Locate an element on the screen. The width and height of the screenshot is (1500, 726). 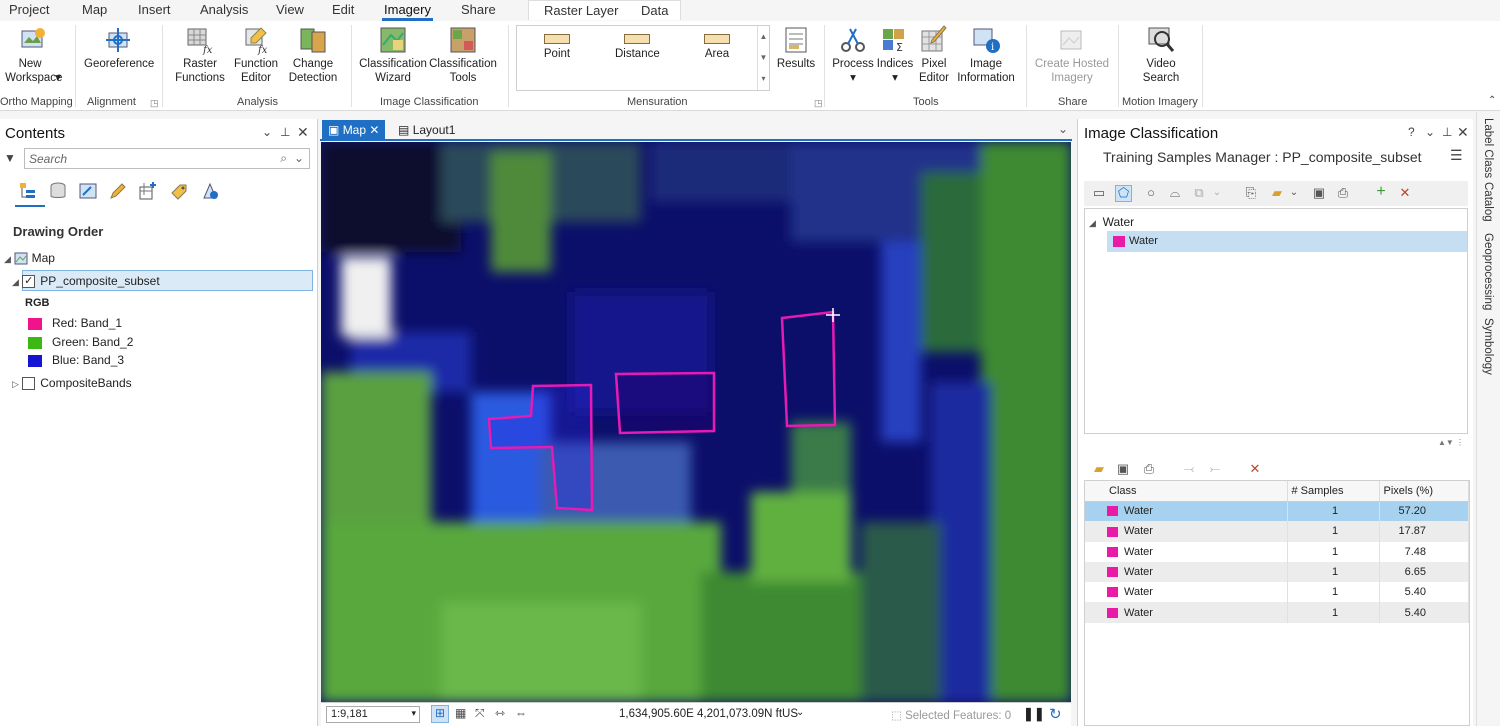
layer-pp-composite-subset: ◢ ✓ PP_composite_subset is located at coordinates (86, 281).